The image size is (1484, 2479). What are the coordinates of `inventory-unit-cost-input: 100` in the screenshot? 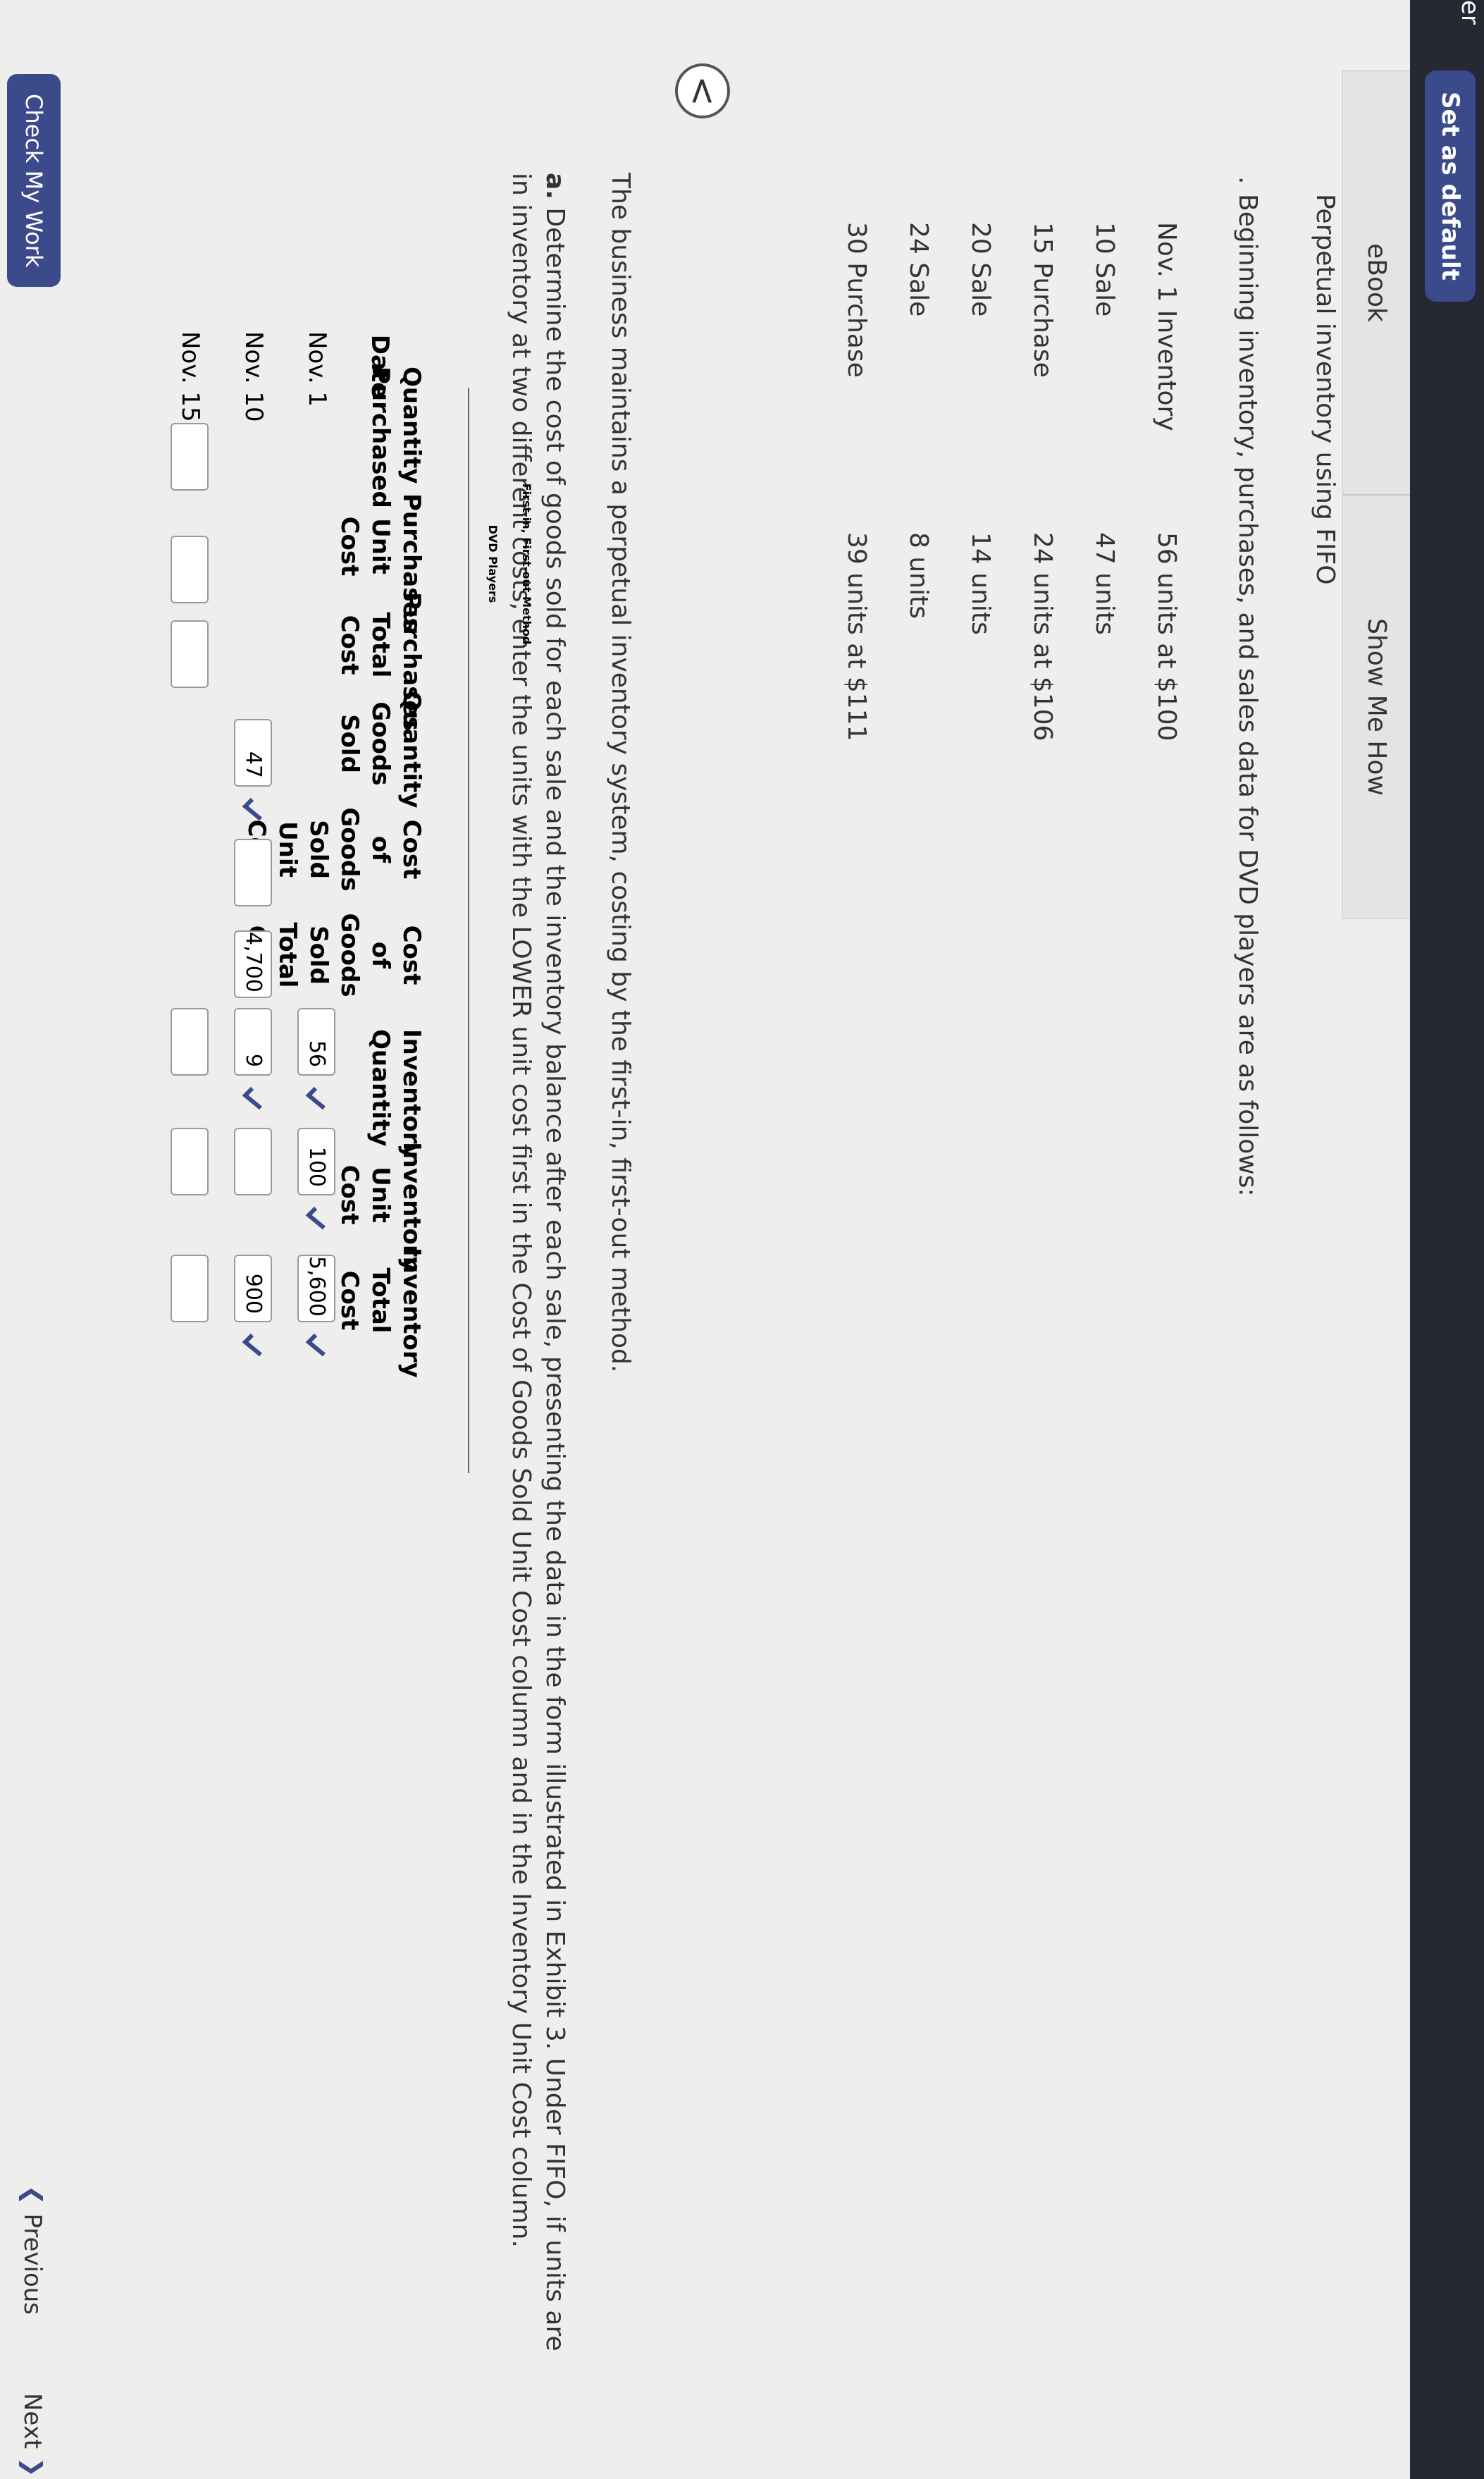 It's located at (316, 1162).